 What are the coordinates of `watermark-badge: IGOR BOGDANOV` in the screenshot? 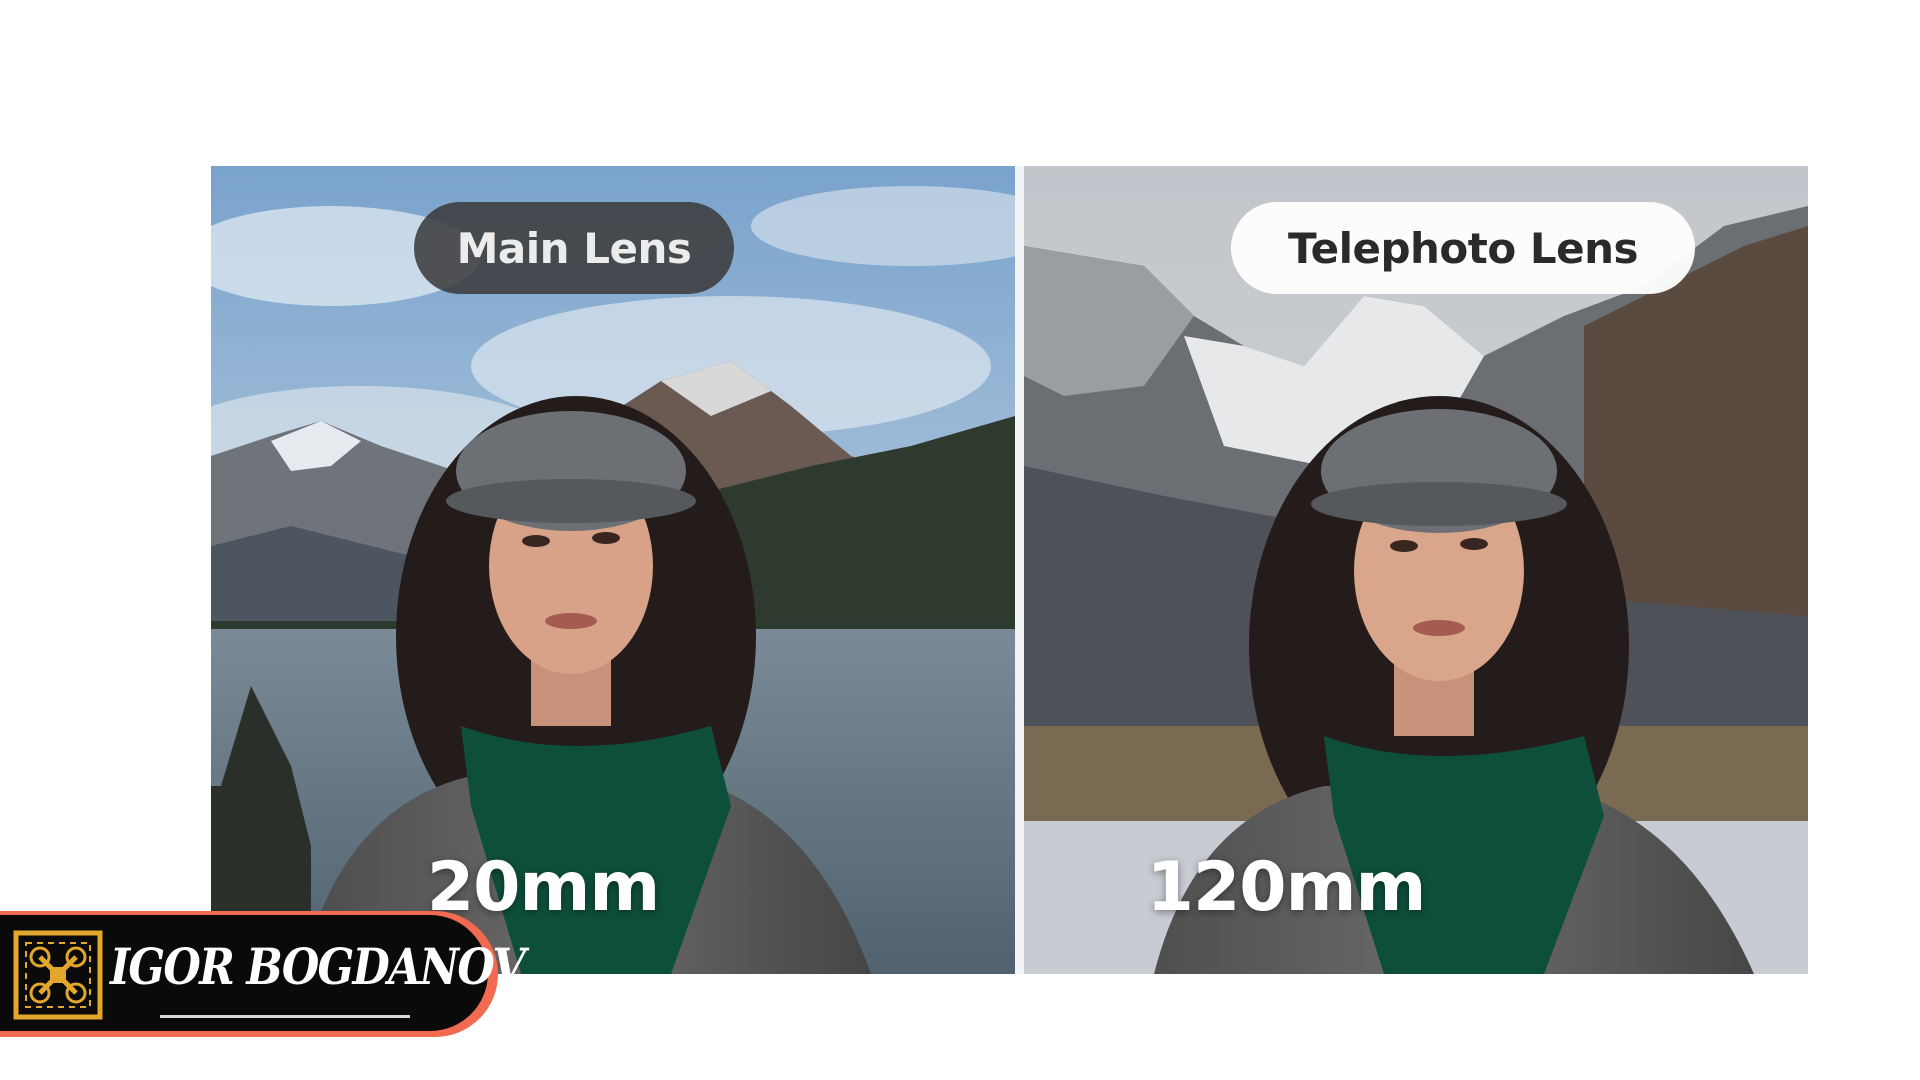 It's located at (263, 974).